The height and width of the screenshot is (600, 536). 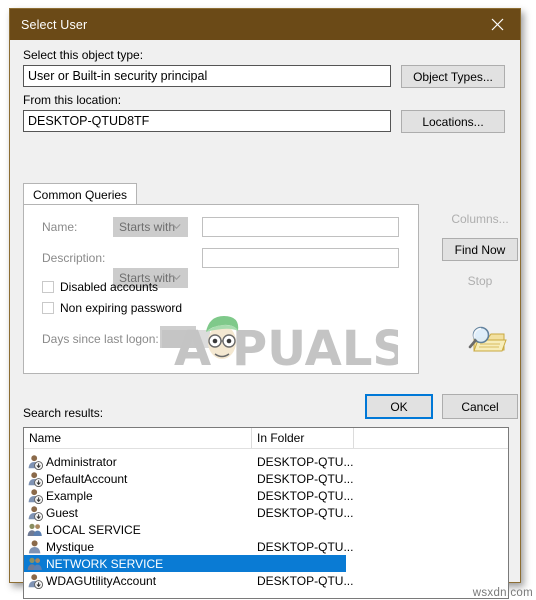 What do you see at coordinates (87, 478) in the screenshot?
I see `row-name-text: DefaultAccount` at bounding box center [87, 478].